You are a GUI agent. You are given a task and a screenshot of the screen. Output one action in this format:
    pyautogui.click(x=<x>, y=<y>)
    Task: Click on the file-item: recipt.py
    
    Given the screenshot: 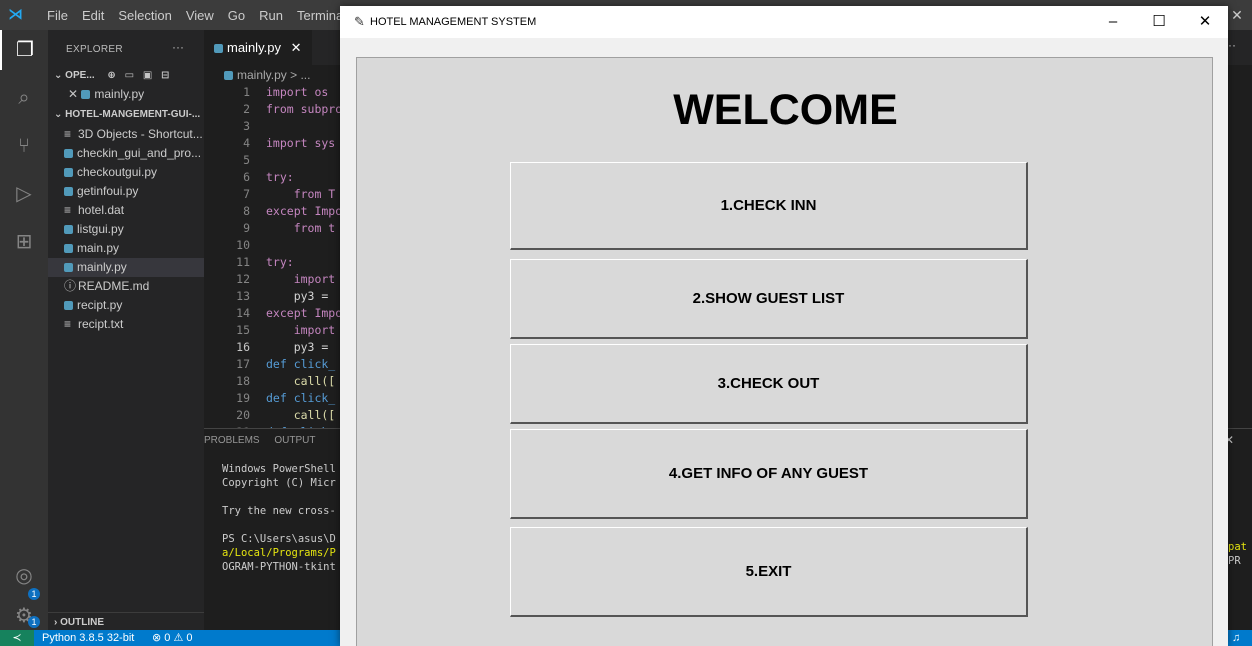 What is the action you would take?
    pyautogui.click(x=126, y=305)
    